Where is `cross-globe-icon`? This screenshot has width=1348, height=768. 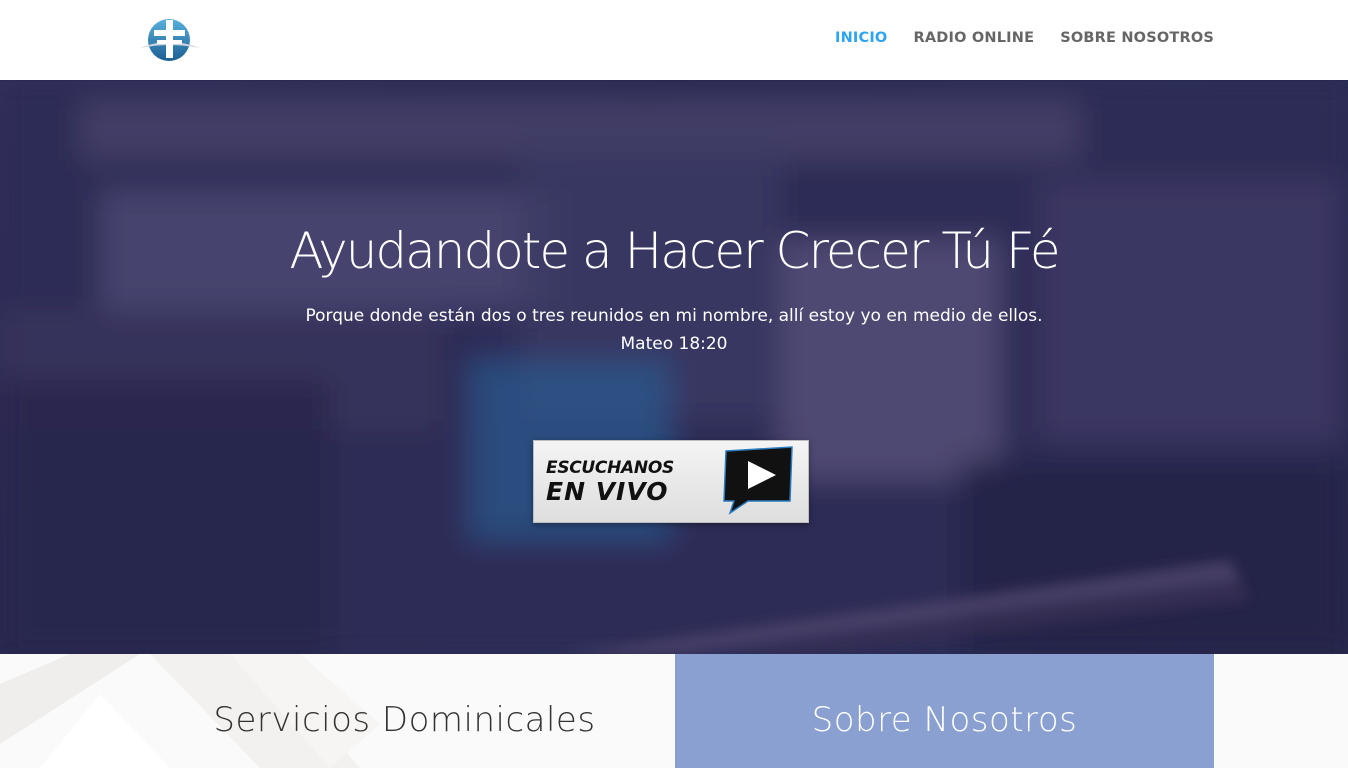 cross-globe-icon is located at coordinates (170, 40).